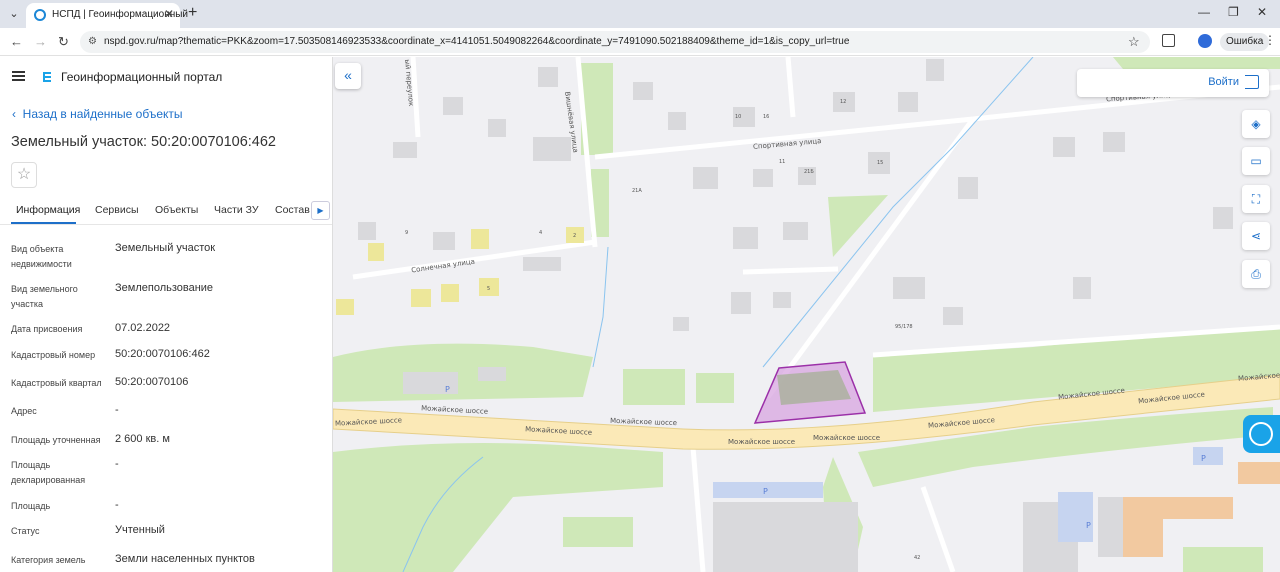 This screenshot has height=572, width=1280. I want to click on profile-avatar-icon, so click(1205, 41).